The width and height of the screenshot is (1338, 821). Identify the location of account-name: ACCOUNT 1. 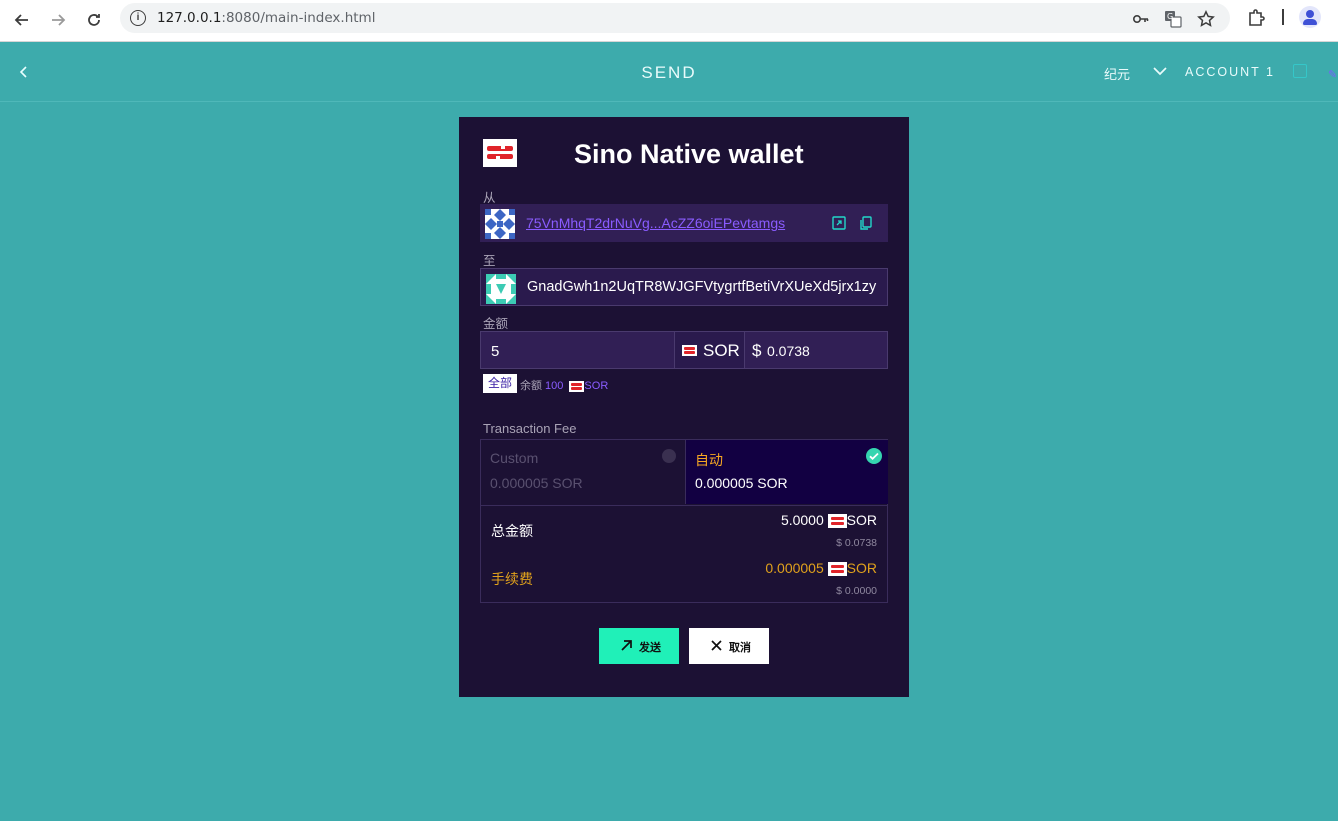
(1230, 72).